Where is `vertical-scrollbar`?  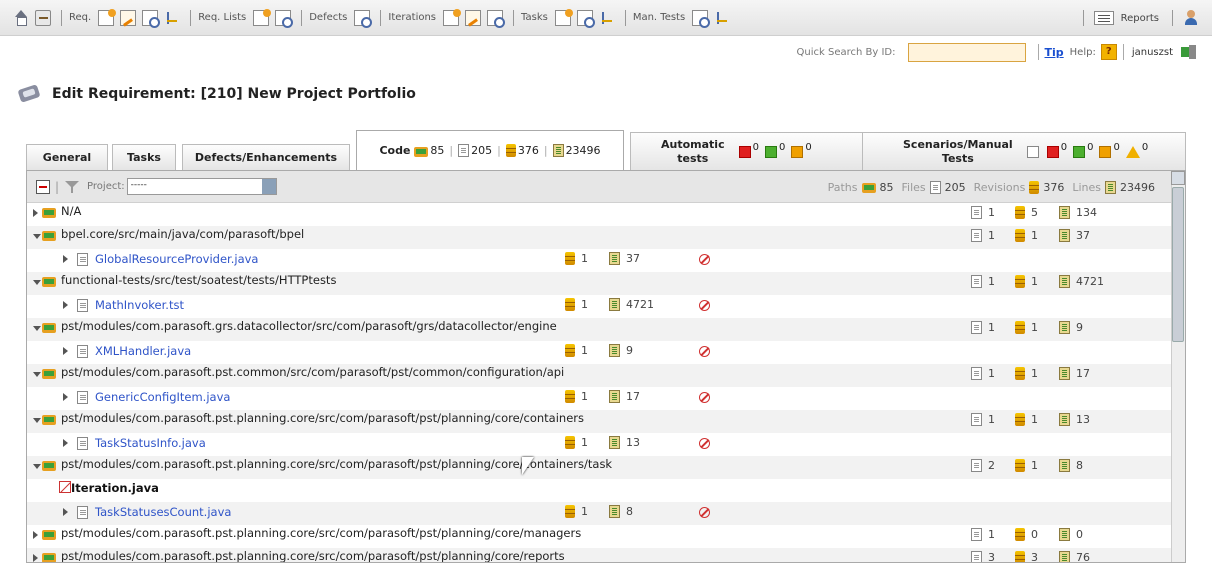 vertical-scrollbar is located at coordinates (1178, 366).